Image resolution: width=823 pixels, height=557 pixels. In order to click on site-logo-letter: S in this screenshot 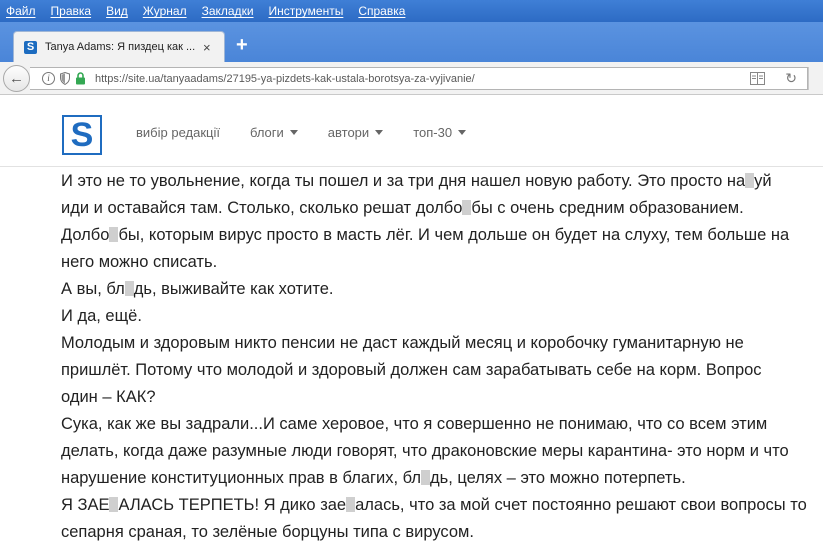, I will do `click(82, 135)`.